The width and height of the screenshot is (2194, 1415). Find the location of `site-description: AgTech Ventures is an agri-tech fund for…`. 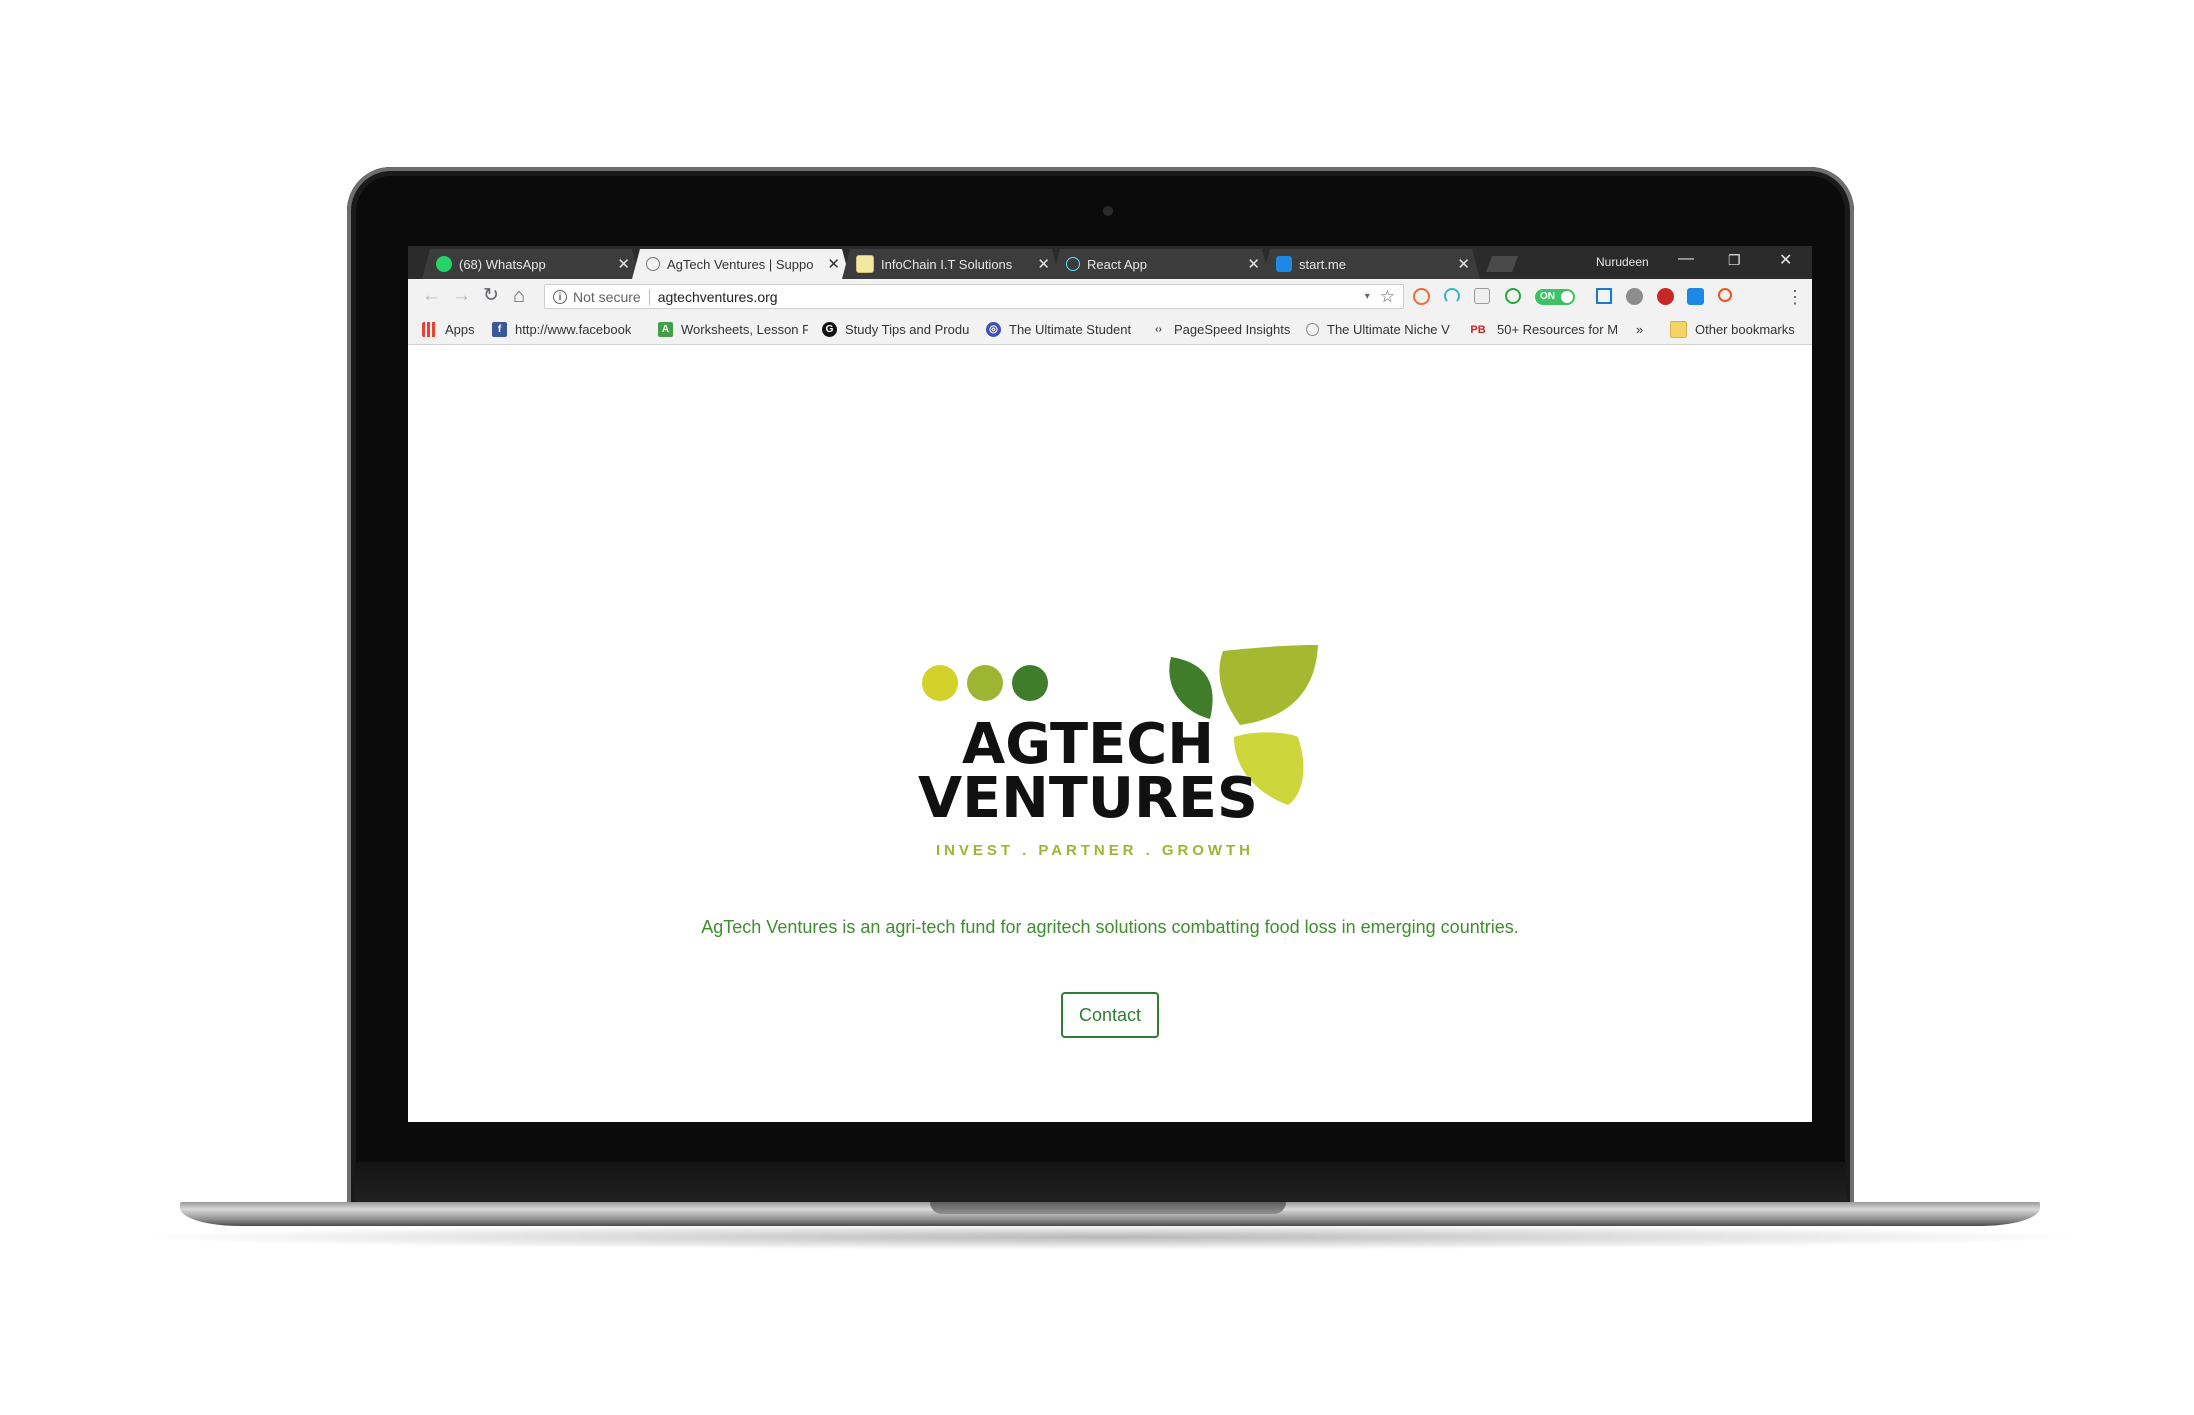

site-description: AgTech Ventures is an agri-tech fund for… is located at coordinates (1110, 927).